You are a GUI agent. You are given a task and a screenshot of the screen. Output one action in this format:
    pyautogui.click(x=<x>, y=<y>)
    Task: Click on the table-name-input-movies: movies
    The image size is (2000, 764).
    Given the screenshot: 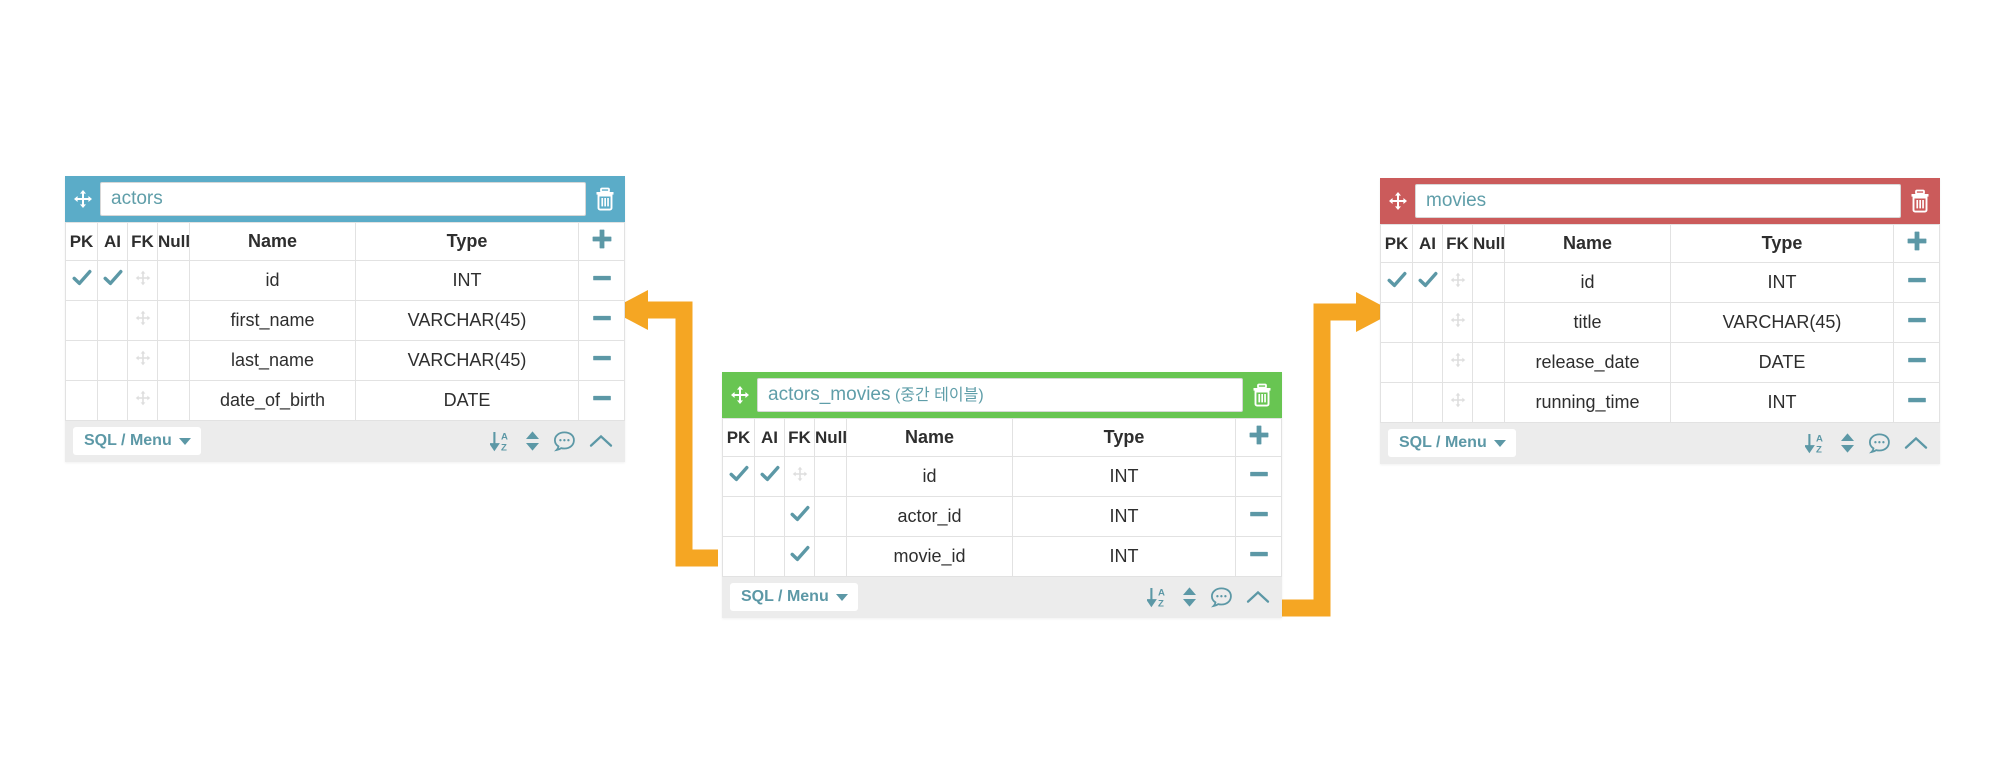 What is the action you would take?
    pyautogui.click(x=1658, y=201)
    